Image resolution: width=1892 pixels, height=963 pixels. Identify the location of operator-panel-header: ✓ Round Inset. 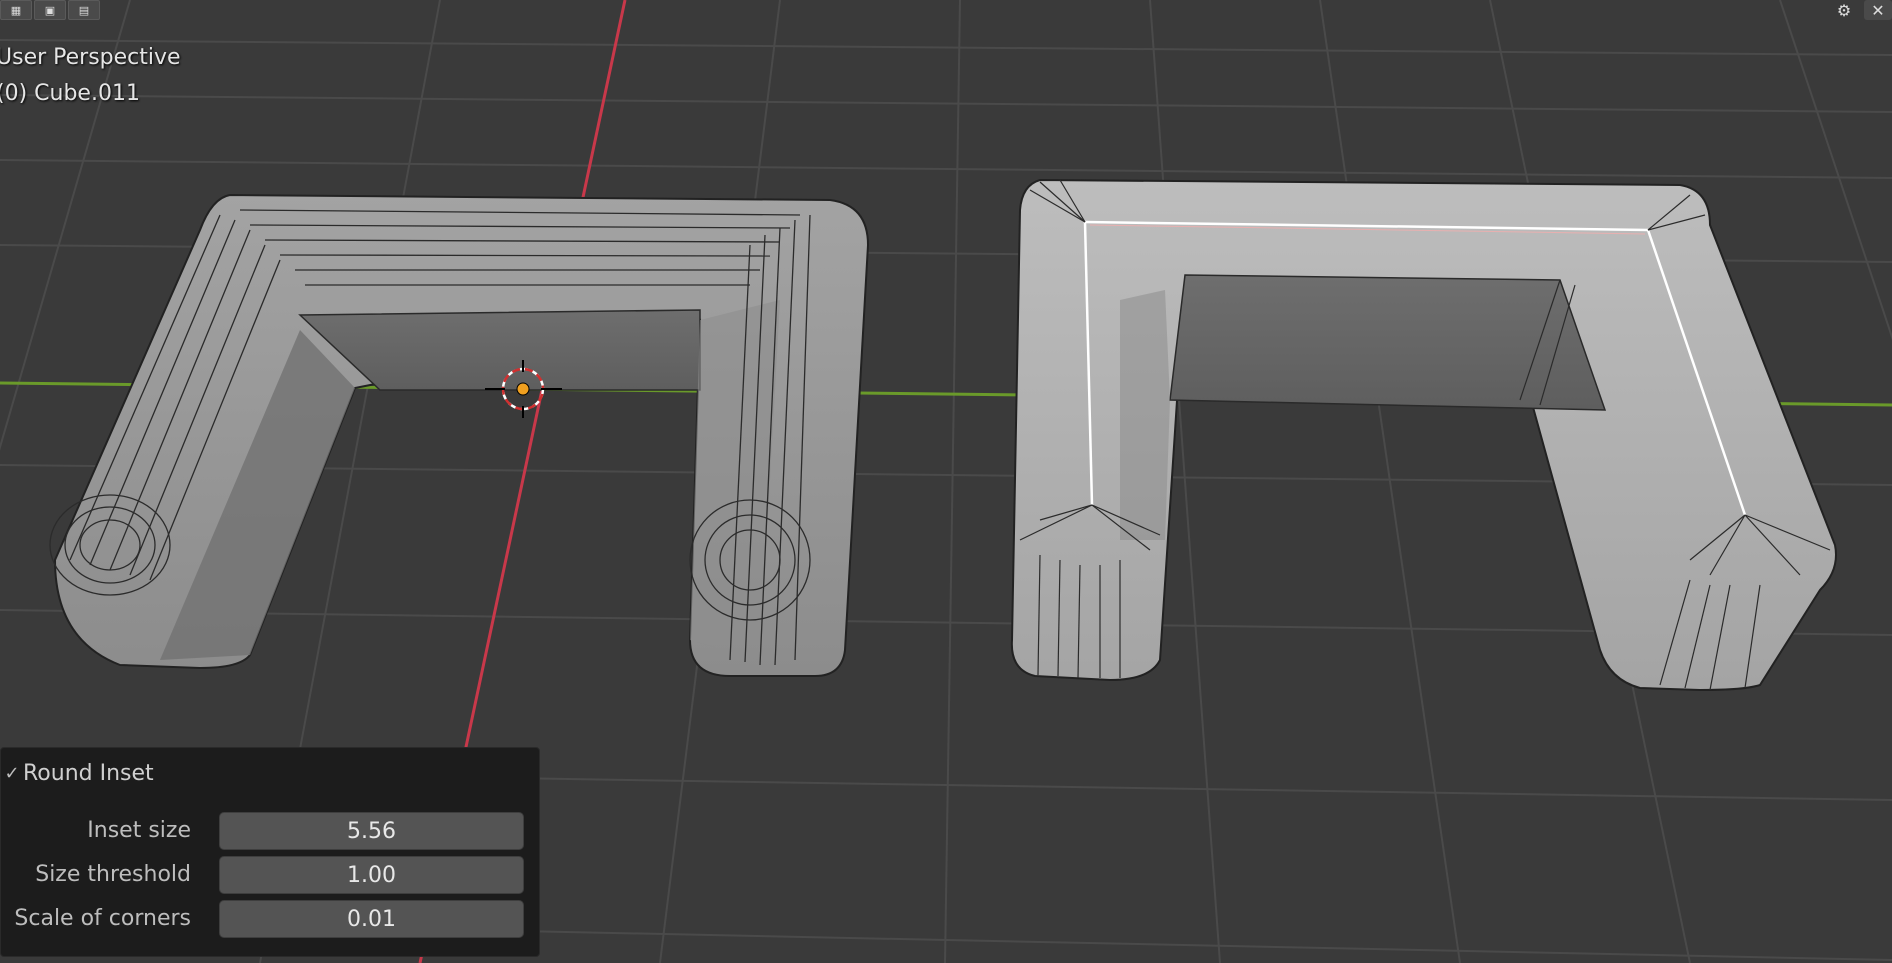
(77, 773).